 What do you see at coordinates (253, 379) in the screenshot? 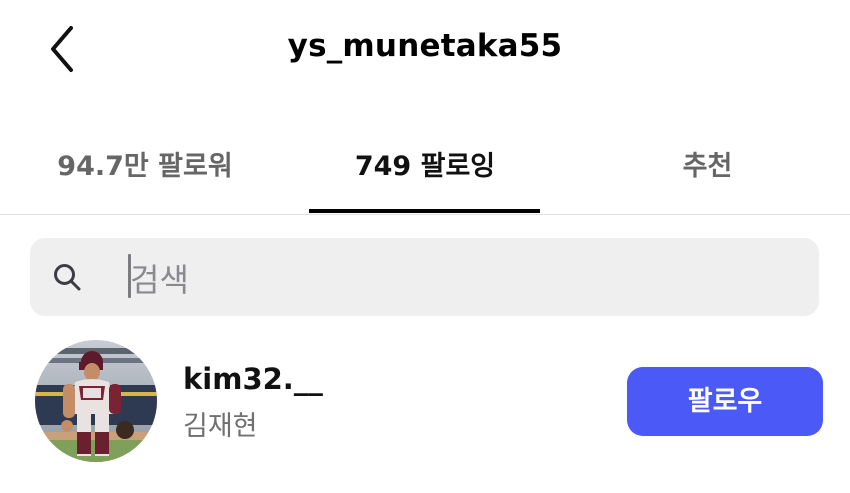
I see `username: kim32.__` at bounding box center [253, 379].